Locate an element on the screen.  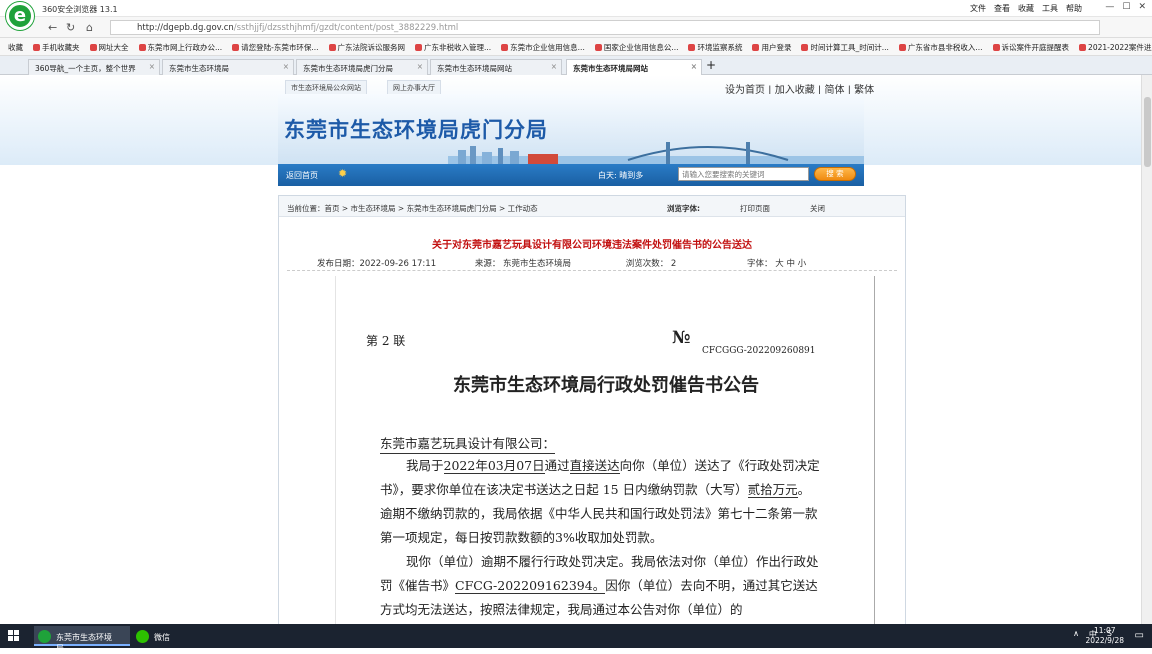
favorite-item: 环境监察系统 is located at coordinates (719, 47).